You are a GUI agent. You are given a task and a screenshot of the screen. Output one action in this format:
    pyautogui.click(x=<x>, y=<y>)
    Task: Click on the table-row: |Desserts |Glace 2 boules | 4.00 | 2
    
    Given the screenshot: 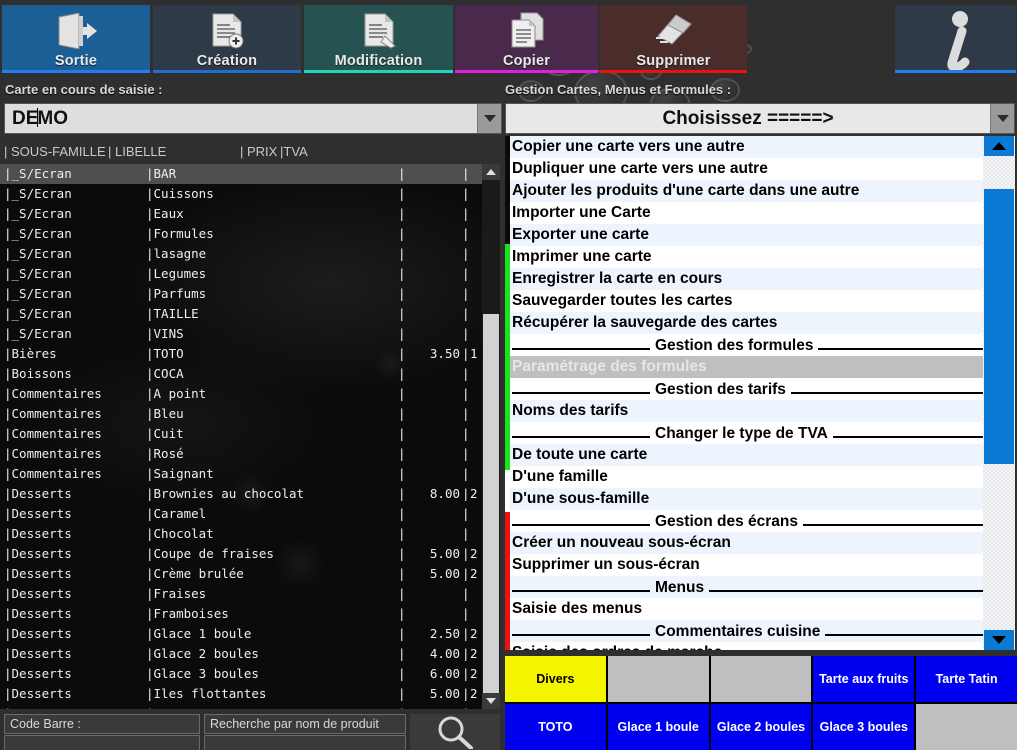 What is the action you would take?
    pyautogui.click(x=241, y=654)
    